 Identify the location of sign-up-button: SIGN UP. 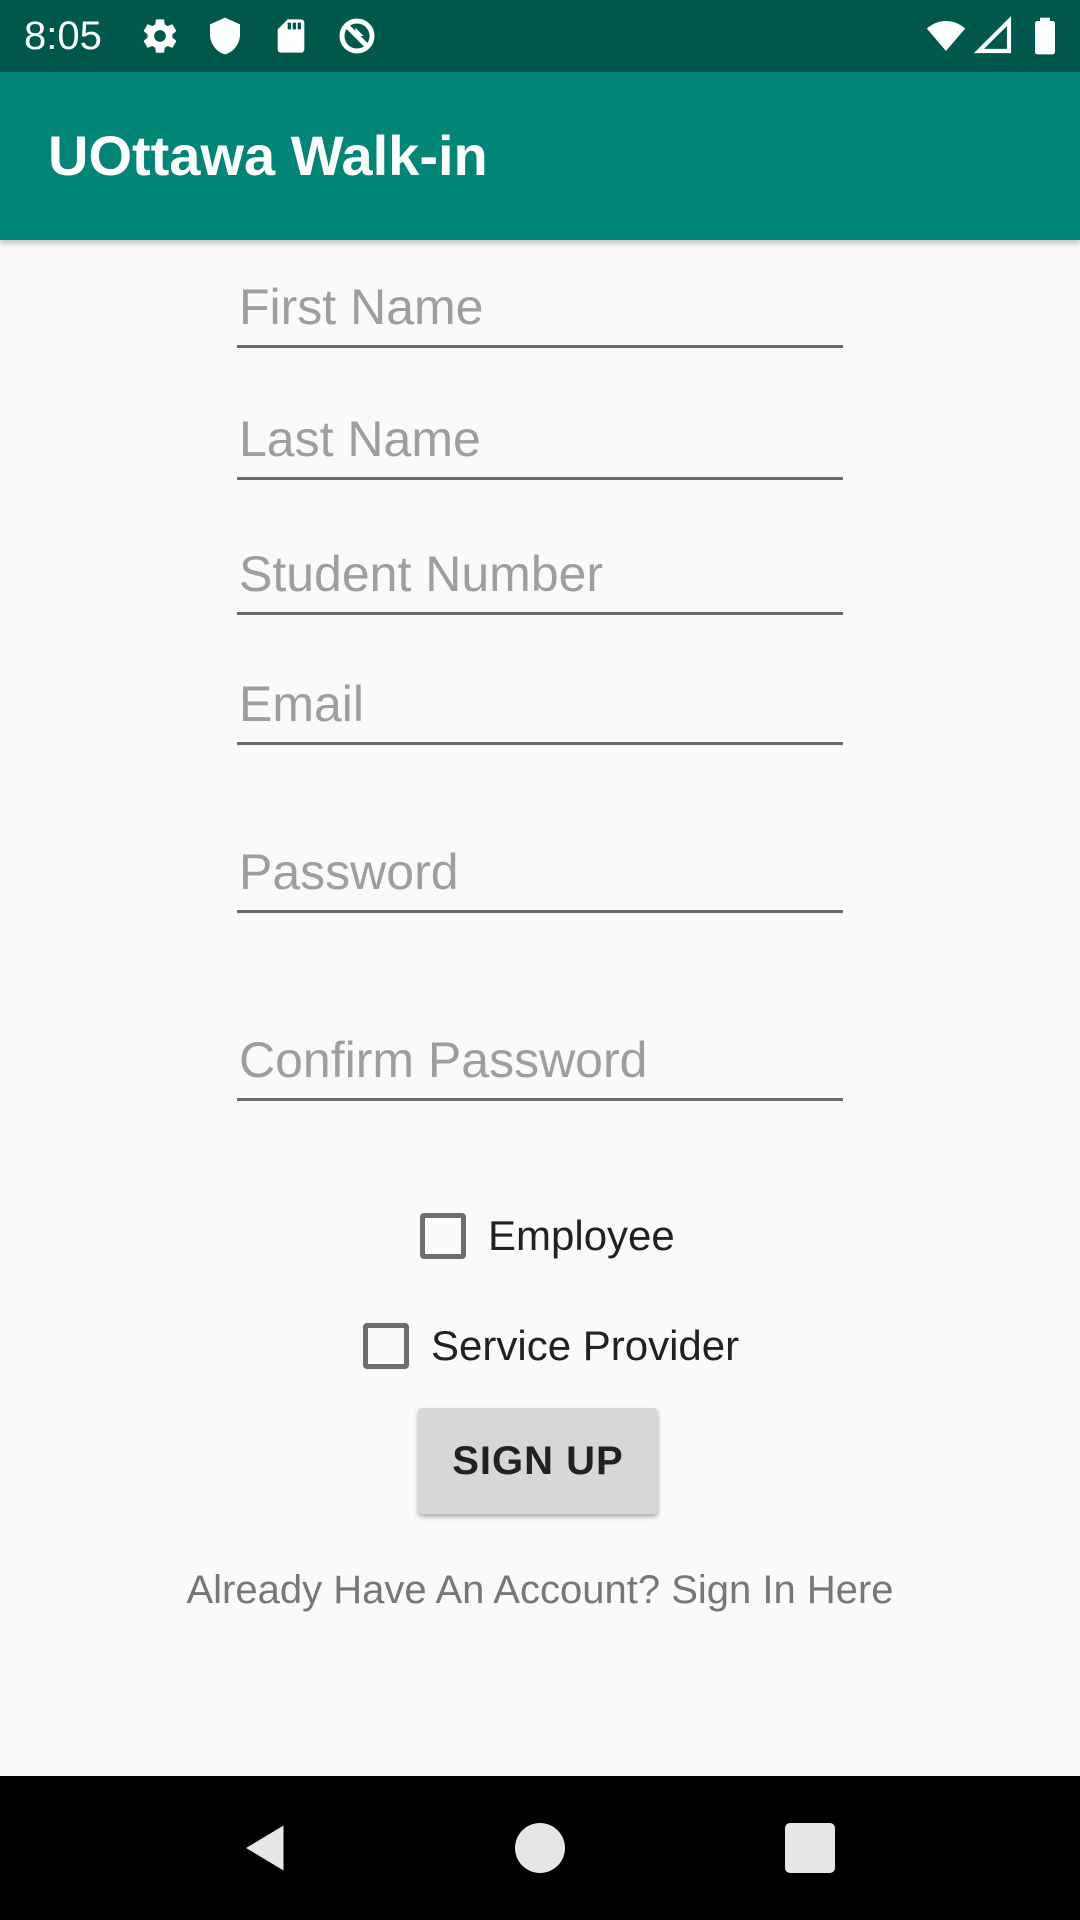
(538, 1461).